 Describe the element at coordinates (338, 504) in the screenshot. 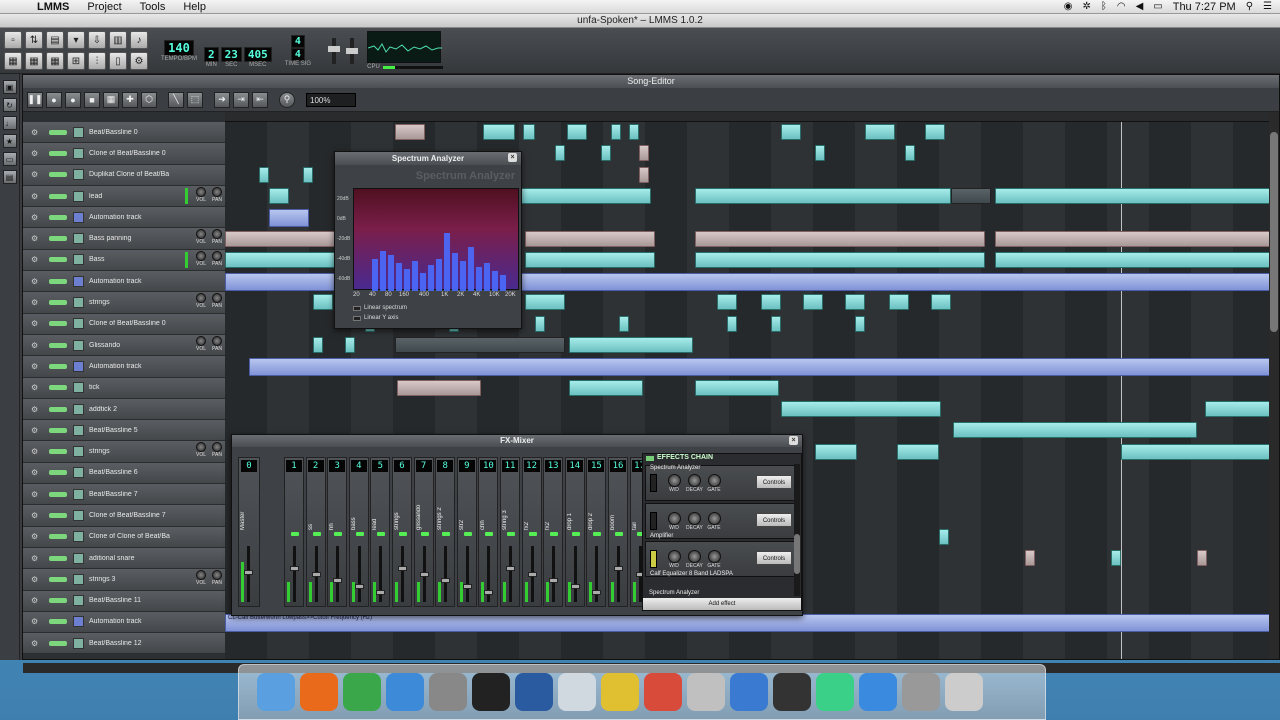

I see `fx-channel-name: hh` at that location.